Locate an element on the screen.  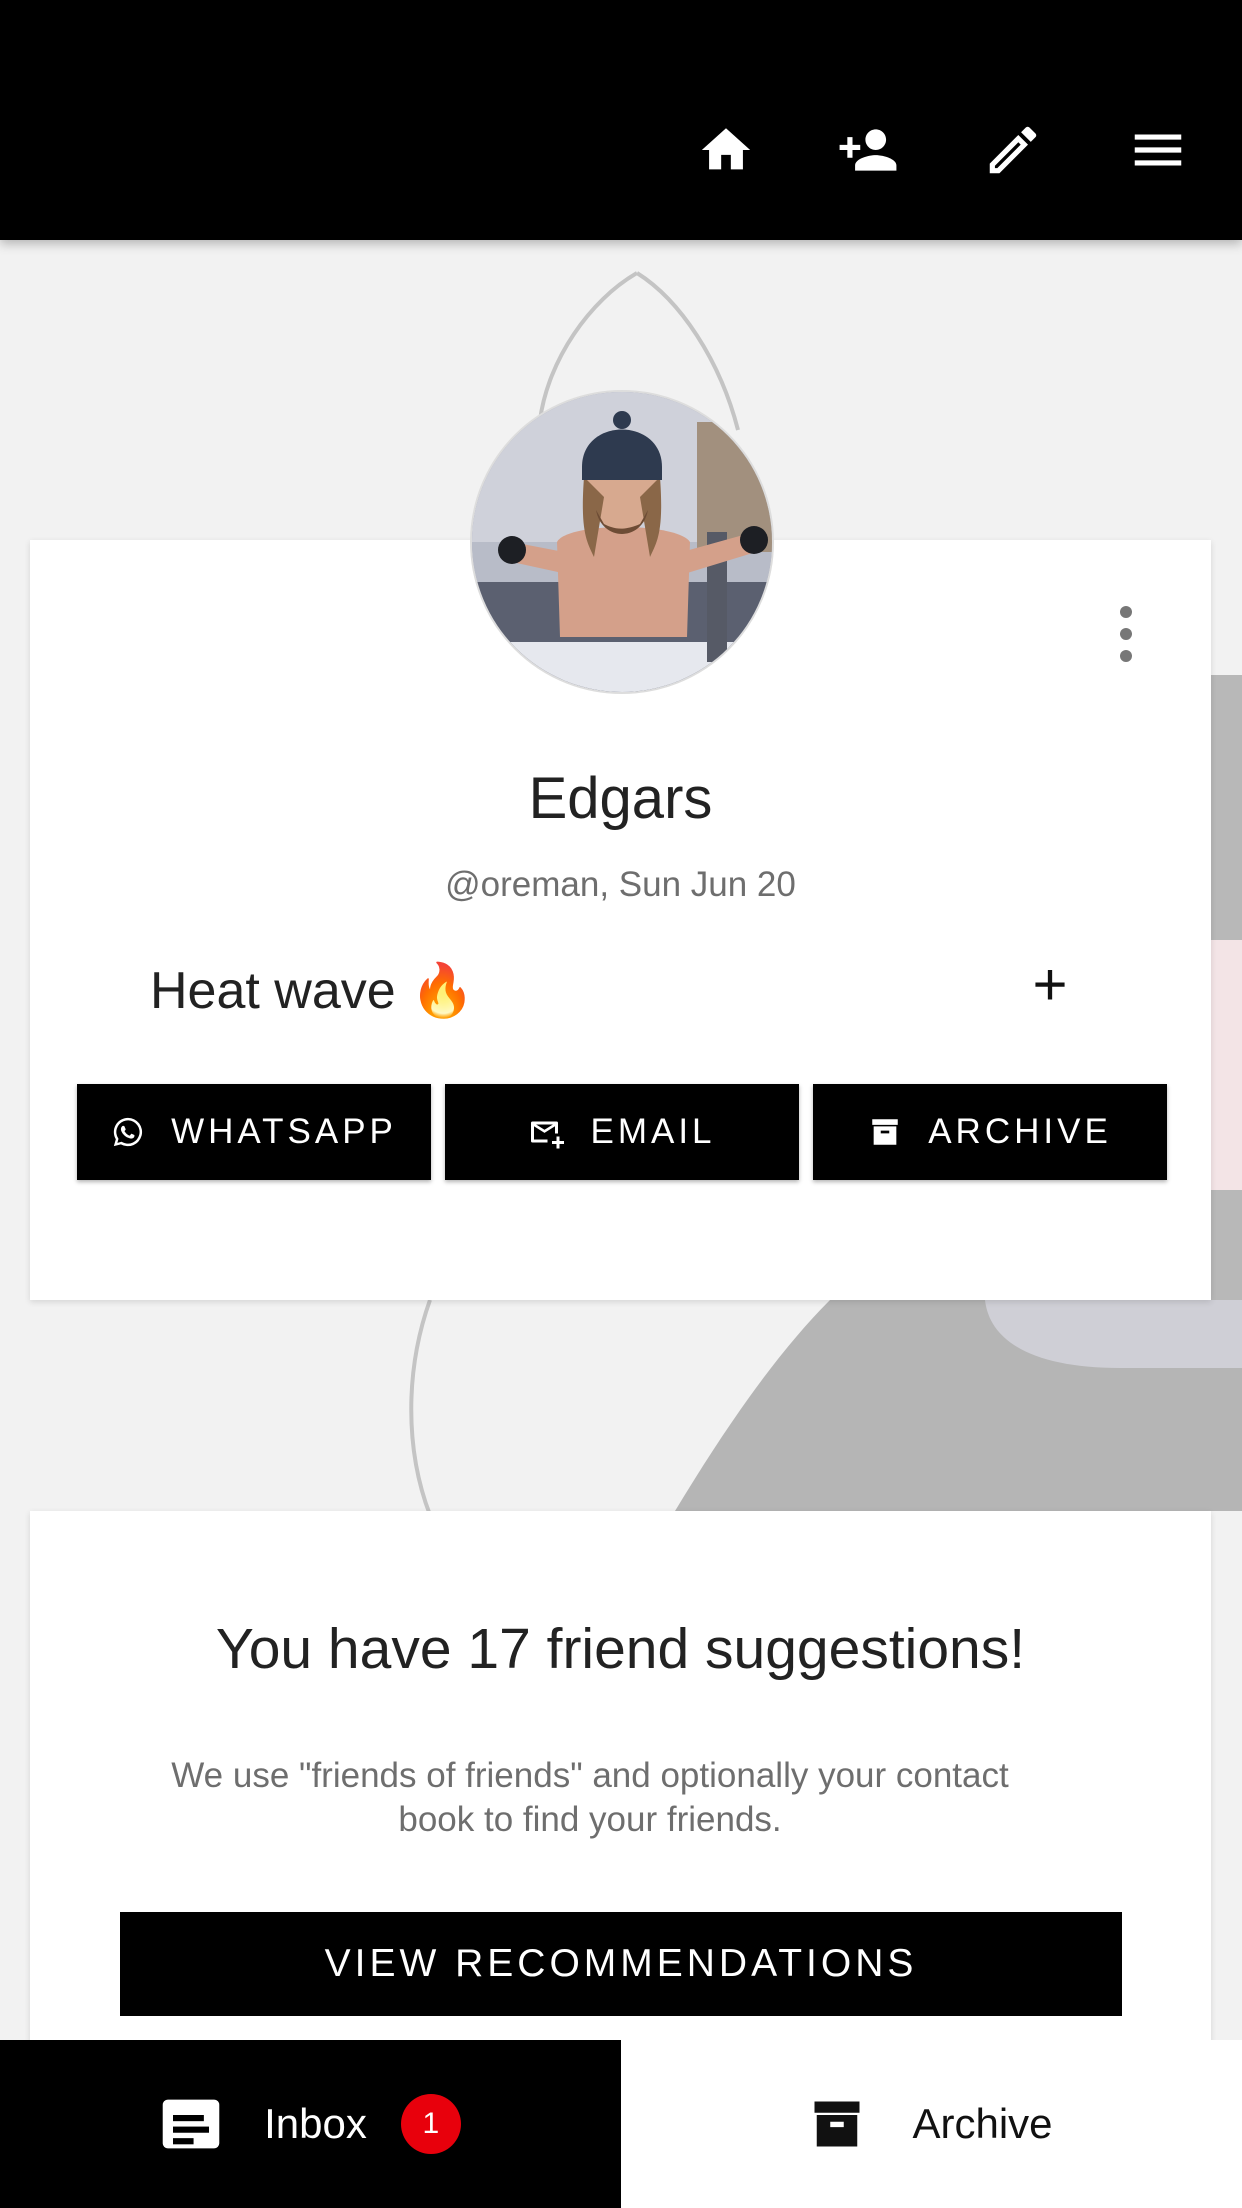
bottom-navigation: Inbox 1 Archive is located at coordinates (621, 2124).